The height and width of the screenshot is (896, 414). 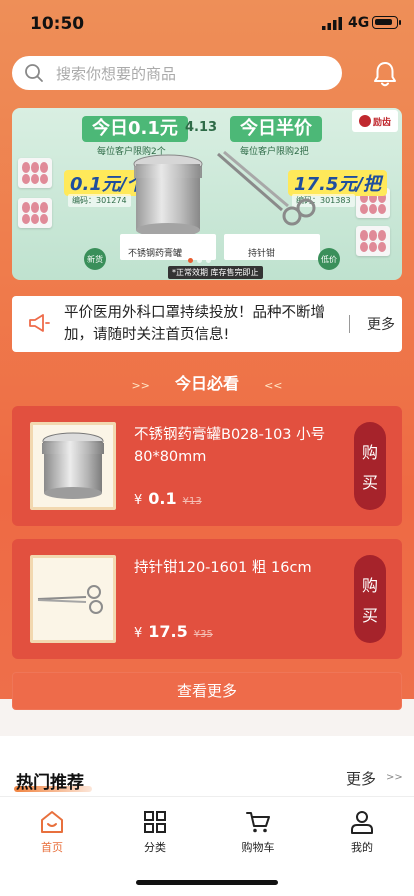 What do you see at coordinates (329, 259) in the screenshot?
I see `banner-right-badge: 低价` at bounding box center [329, 259].